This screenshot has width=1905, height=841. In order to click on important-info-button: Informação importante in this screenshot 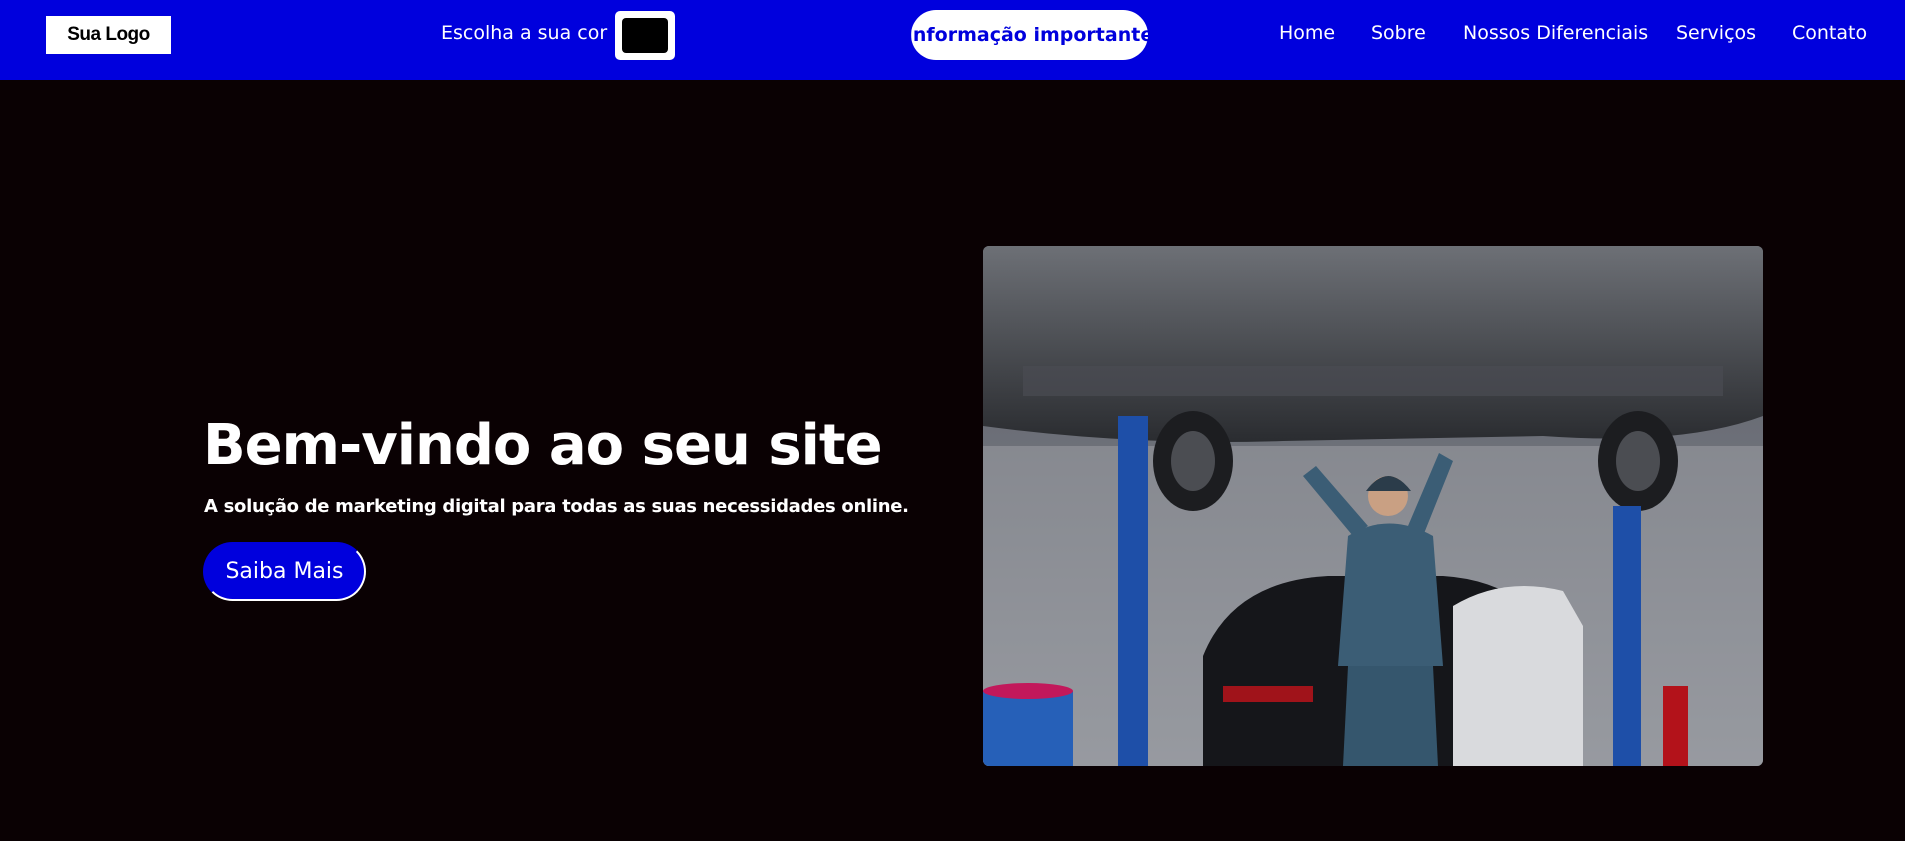, I will do `click(1029, 35)`.